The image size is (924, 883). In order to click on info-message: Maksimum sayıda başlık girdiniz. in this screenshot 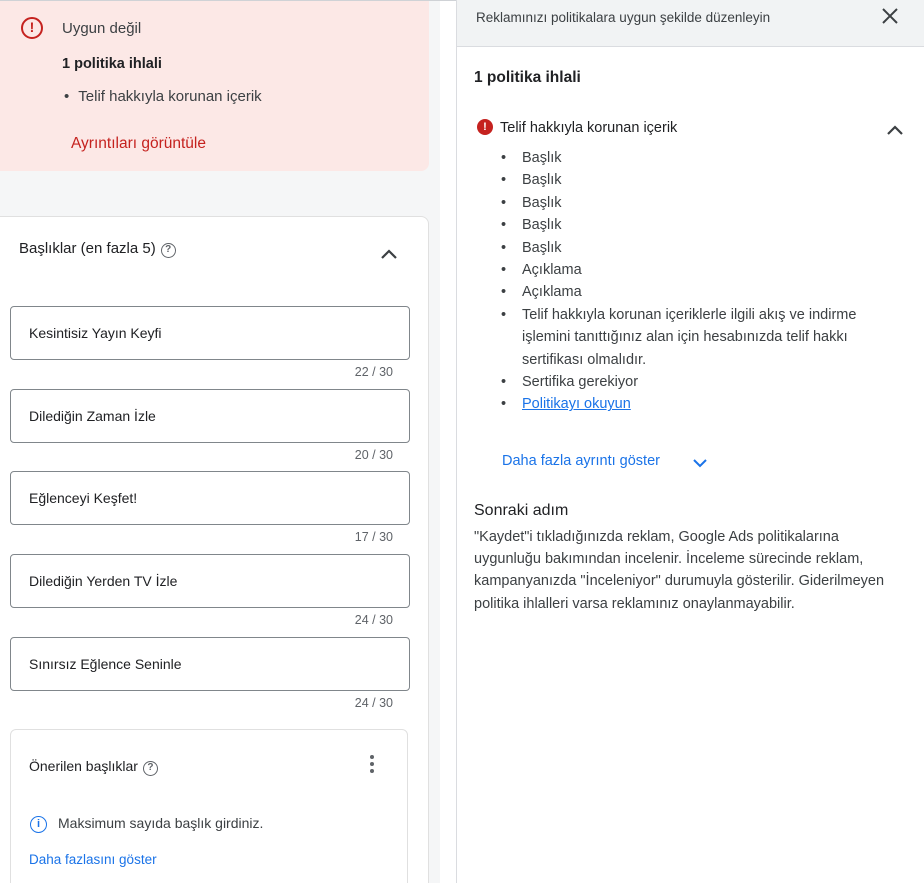, I will do `click(161, 823)`.